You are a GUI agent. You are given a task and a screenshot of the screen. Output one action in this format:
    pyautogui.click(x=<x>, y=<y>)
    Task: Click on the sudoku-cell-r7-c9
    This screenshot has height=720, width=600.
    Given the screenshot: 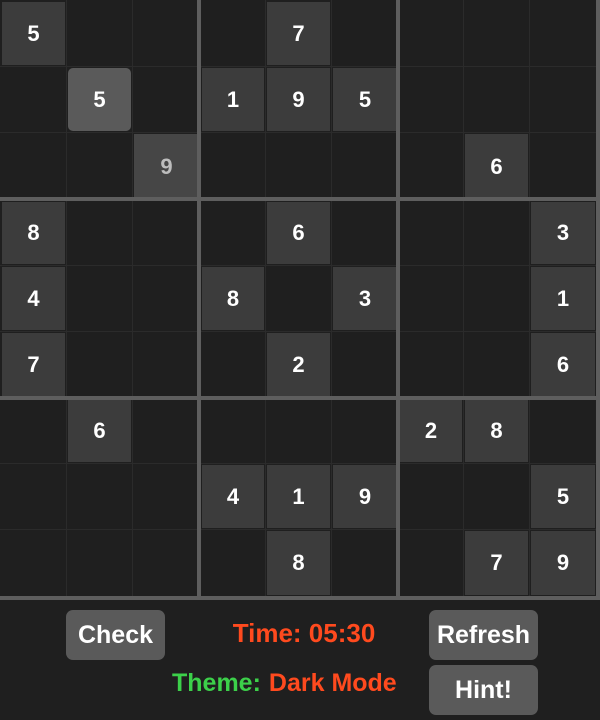 What is the action you would take?
    pyautogui.click(x=563, y=431)
    